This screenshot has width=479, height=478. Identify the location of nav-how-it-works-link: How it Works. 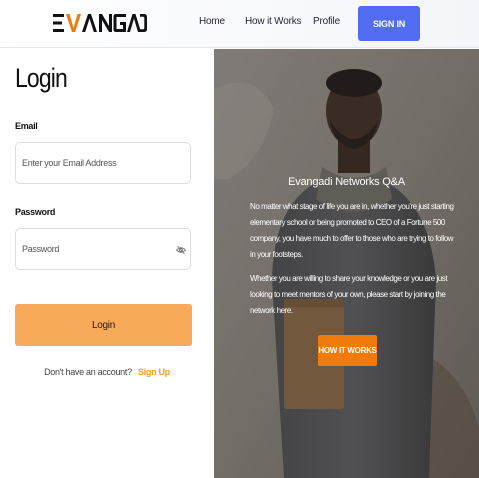
(273, 21).